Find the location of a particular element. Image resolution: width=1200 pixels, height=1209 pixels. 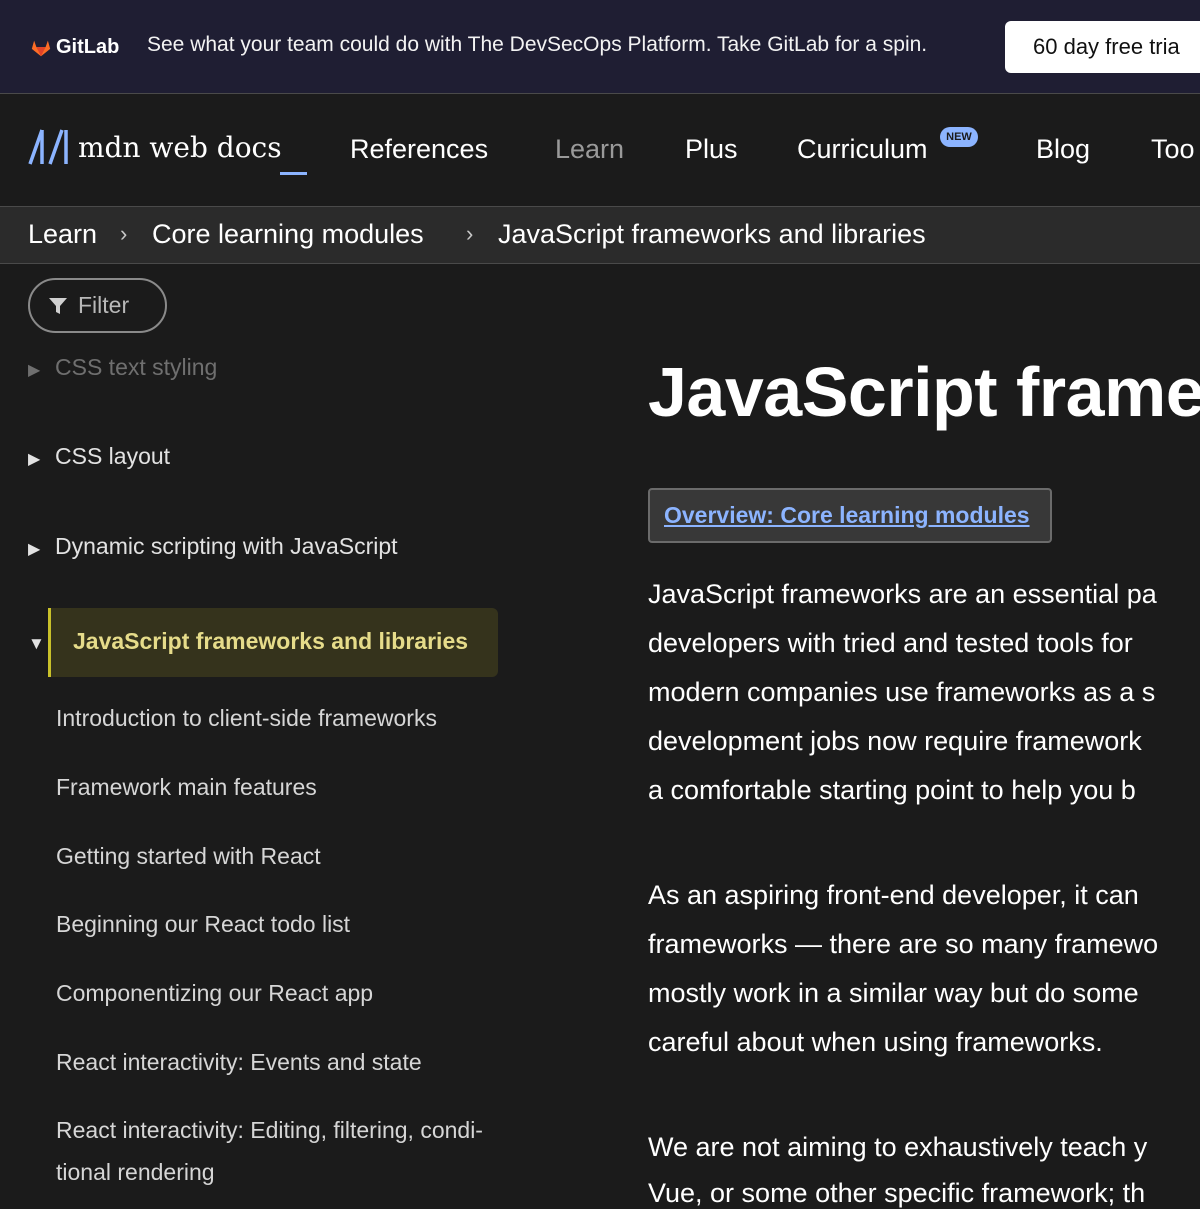

gitlab-logo-text: GitLab is located at coordinates (88, 47).